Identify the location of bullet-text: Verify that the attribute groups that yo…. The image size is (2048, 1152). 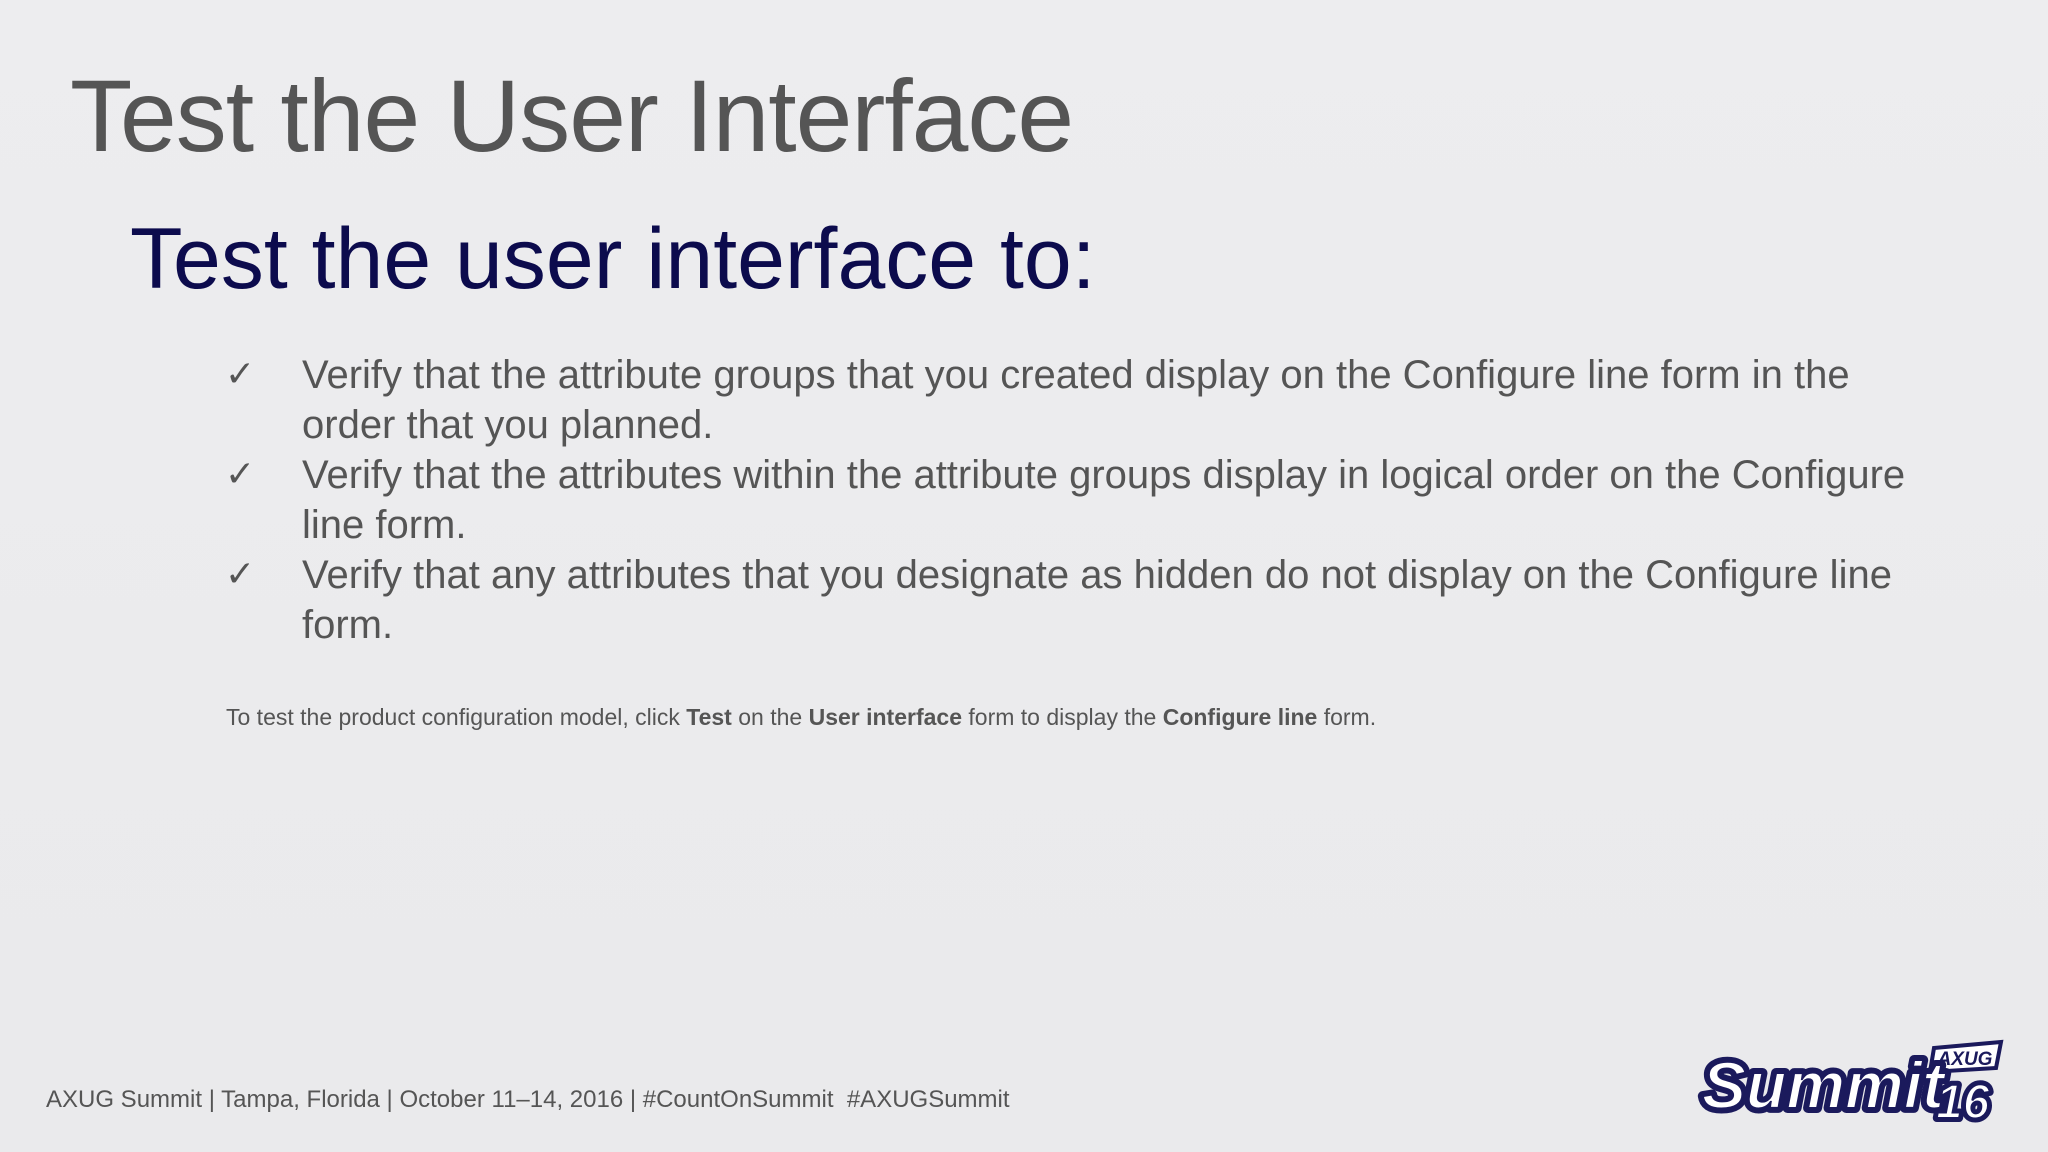
(1076, 400).